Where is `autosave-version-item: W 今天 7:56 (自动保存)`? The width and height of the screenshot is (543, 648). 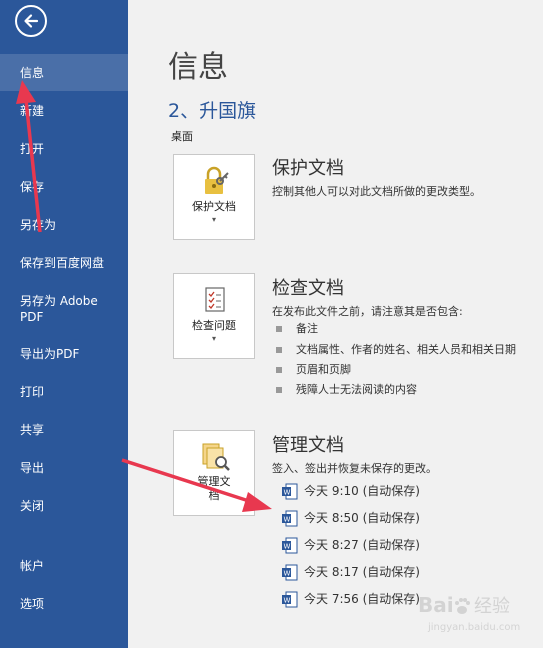
autosave-version-item: W 今天 7:56 (自动保存) is located at coordinates (351, 599).